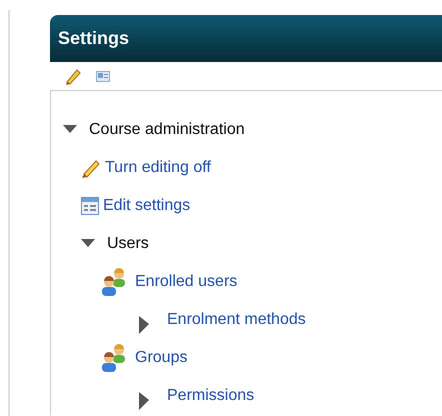 The height and width of the screenshot is (416, 442). Describe the element at coordinates (94, 38) in the screenshot. I see `block-title: Settings` at that location.